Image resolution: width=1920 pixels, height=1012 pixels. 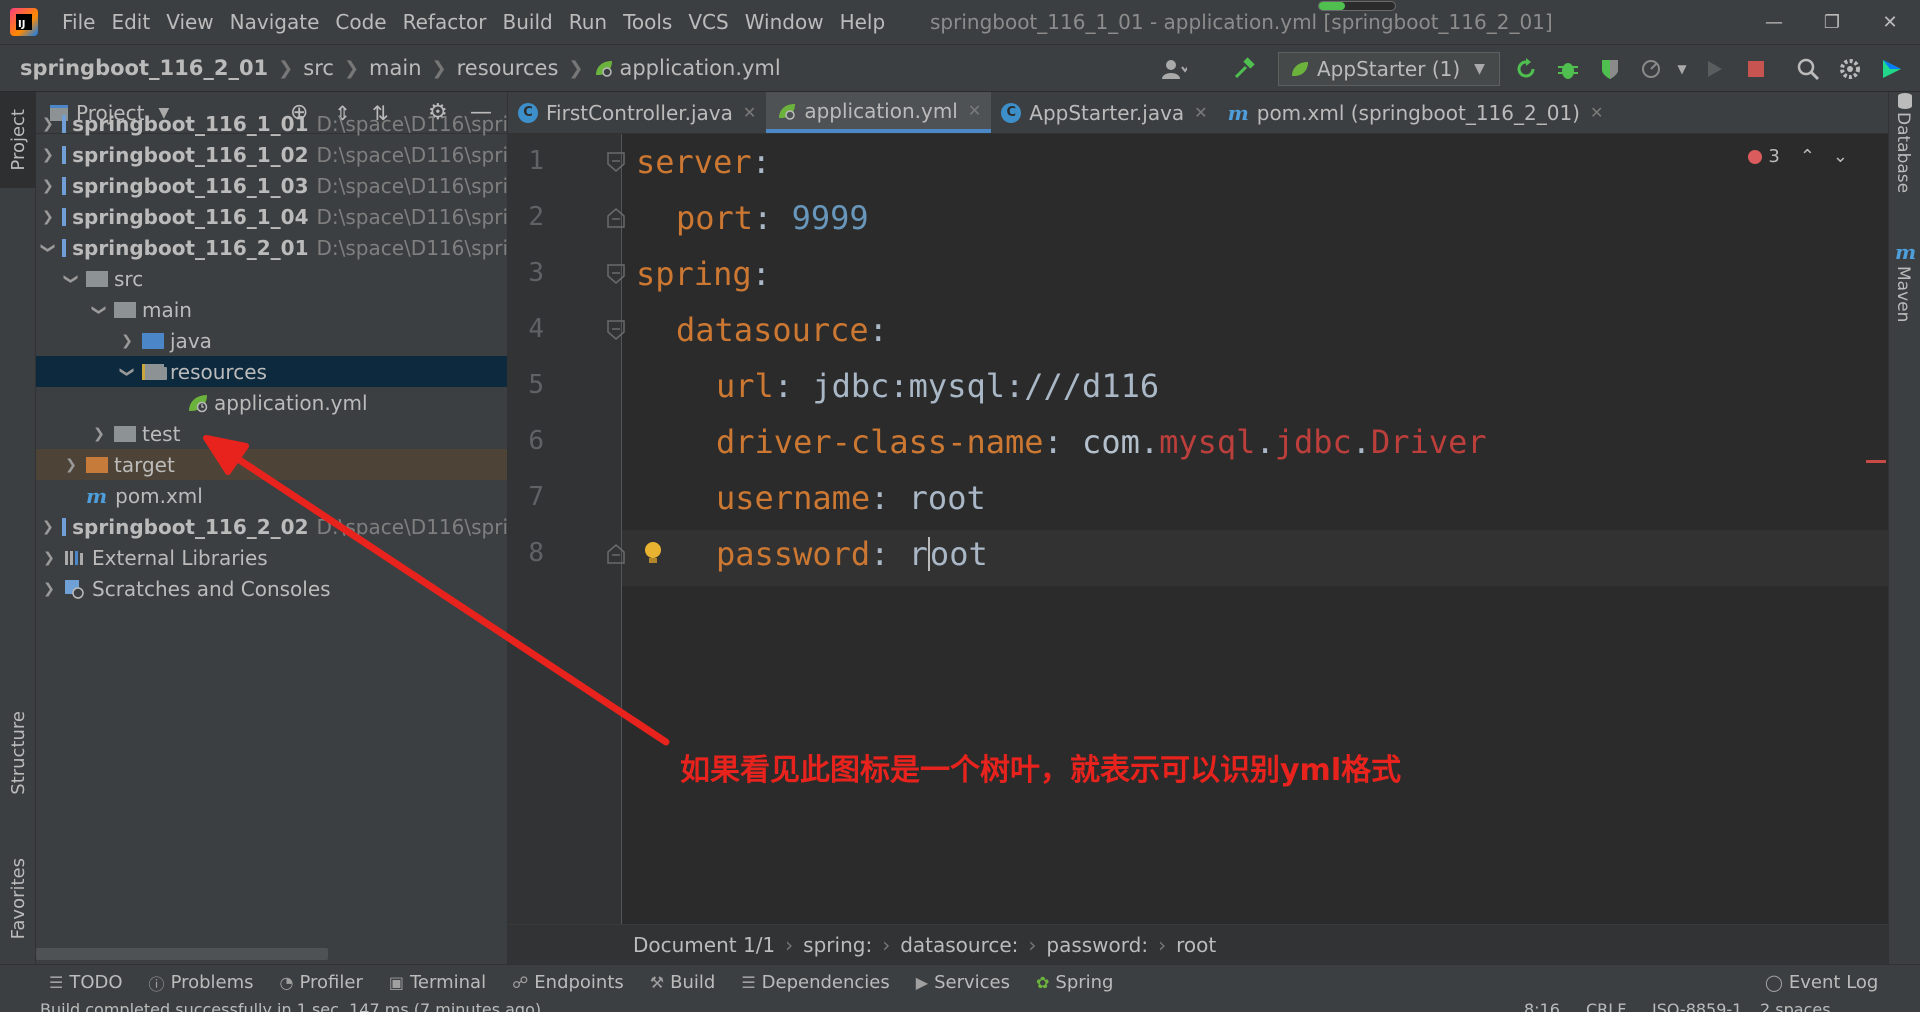 What do you see at coordinates (271, 278) in the screenshot?
I see `tree-item-folder: ❯ src` at bounding box center [271, 278].